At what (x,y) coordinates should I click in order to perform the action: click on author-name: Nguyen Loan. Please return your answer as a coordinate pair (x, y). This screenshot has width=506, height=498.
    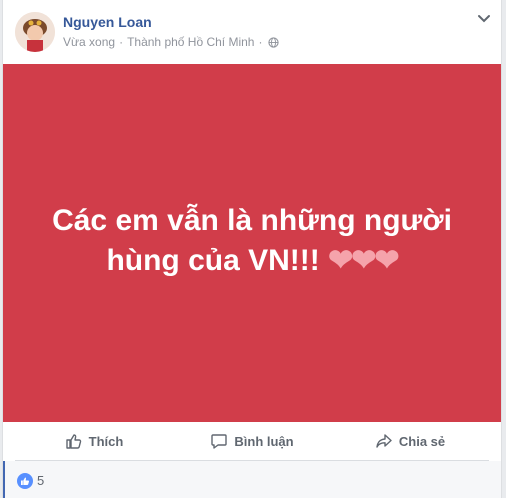
    Looking at the image, I should click on (107, 22).